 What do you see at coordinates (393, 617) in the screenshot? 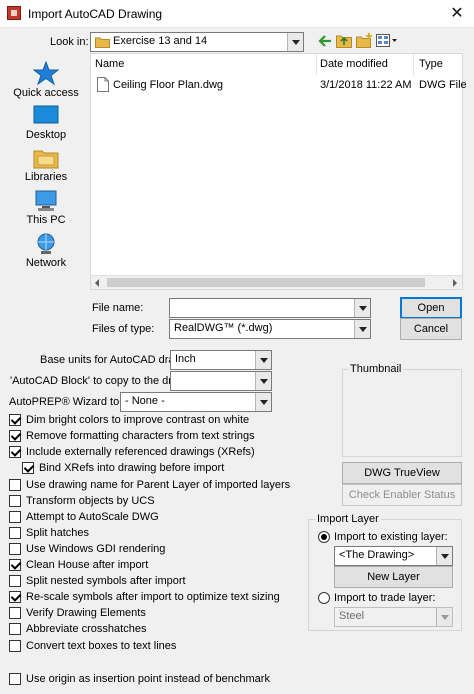
I see `trade-layer-dropdown: Steel` at bounding box center [393, 617].